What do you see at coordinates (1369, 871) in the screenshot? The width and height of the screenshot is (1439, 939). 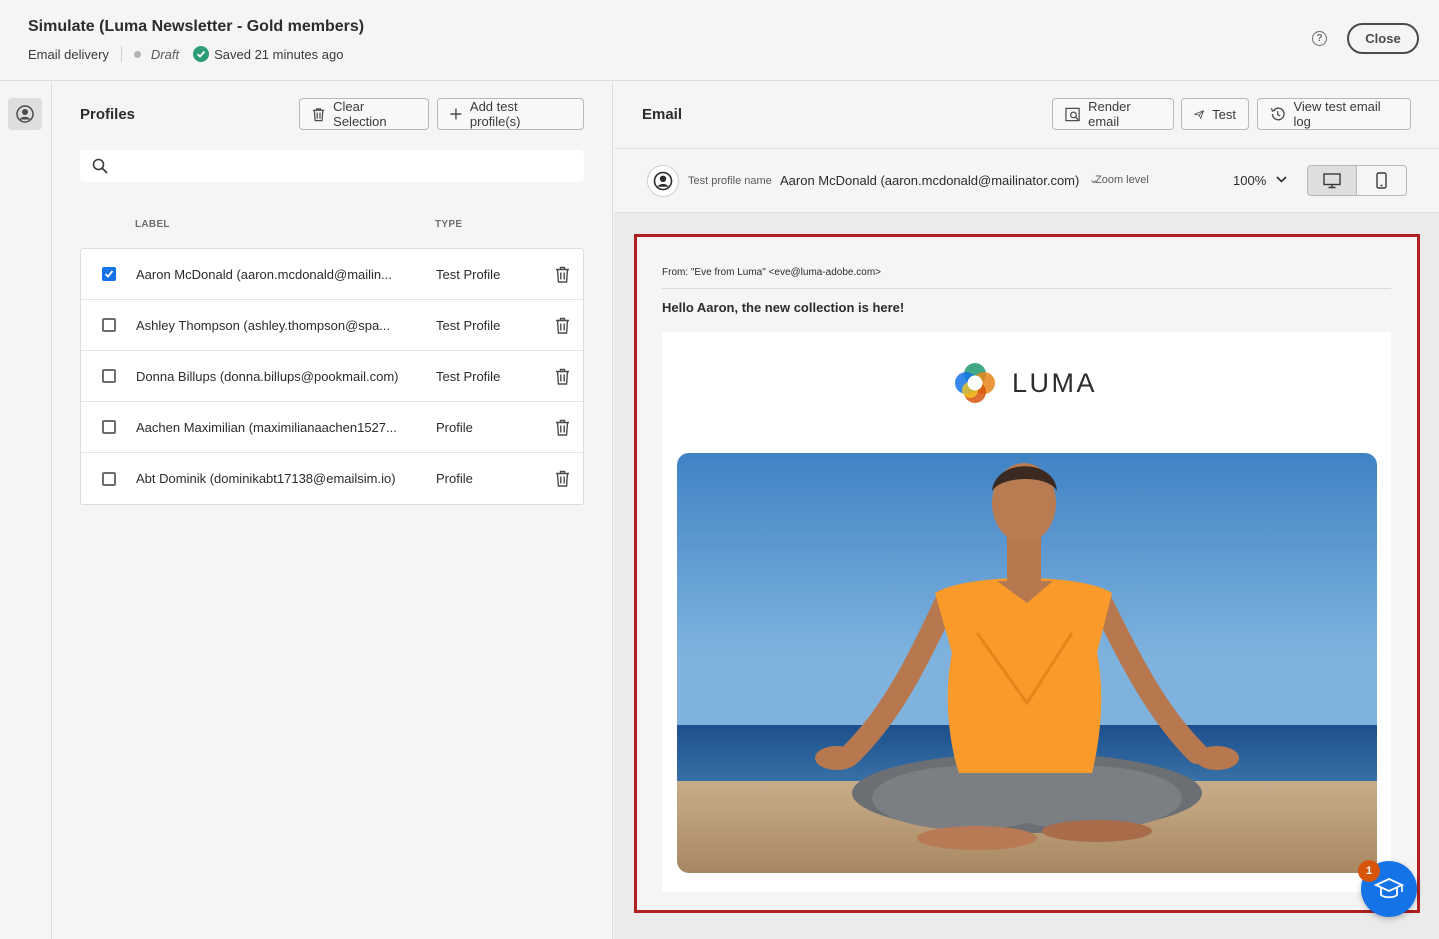 I see `notification-badge: 1` at bounding box center [1369, 871].